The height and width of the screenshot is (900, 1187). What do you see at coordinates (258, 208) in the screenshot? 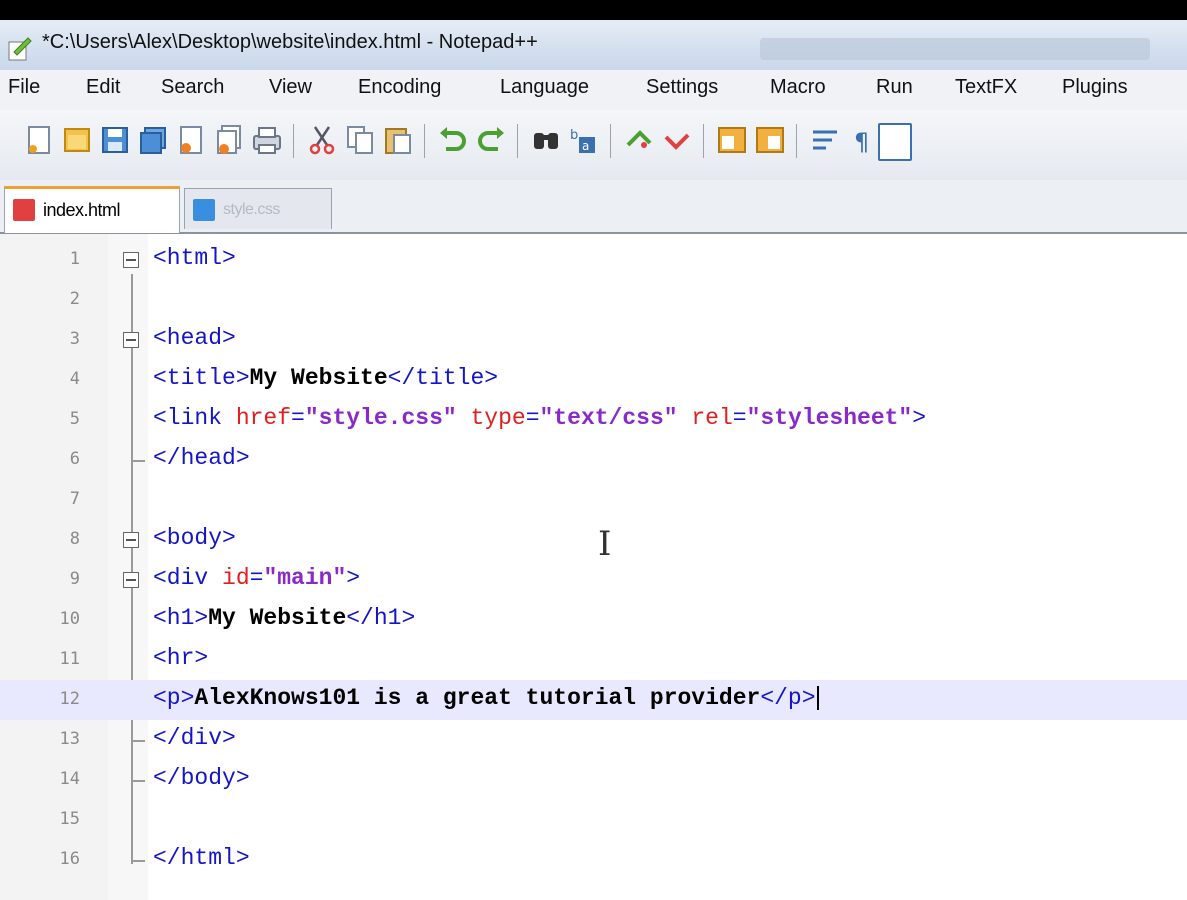
I see `tab-style-css: style.css` at bounding box center [258, 208].